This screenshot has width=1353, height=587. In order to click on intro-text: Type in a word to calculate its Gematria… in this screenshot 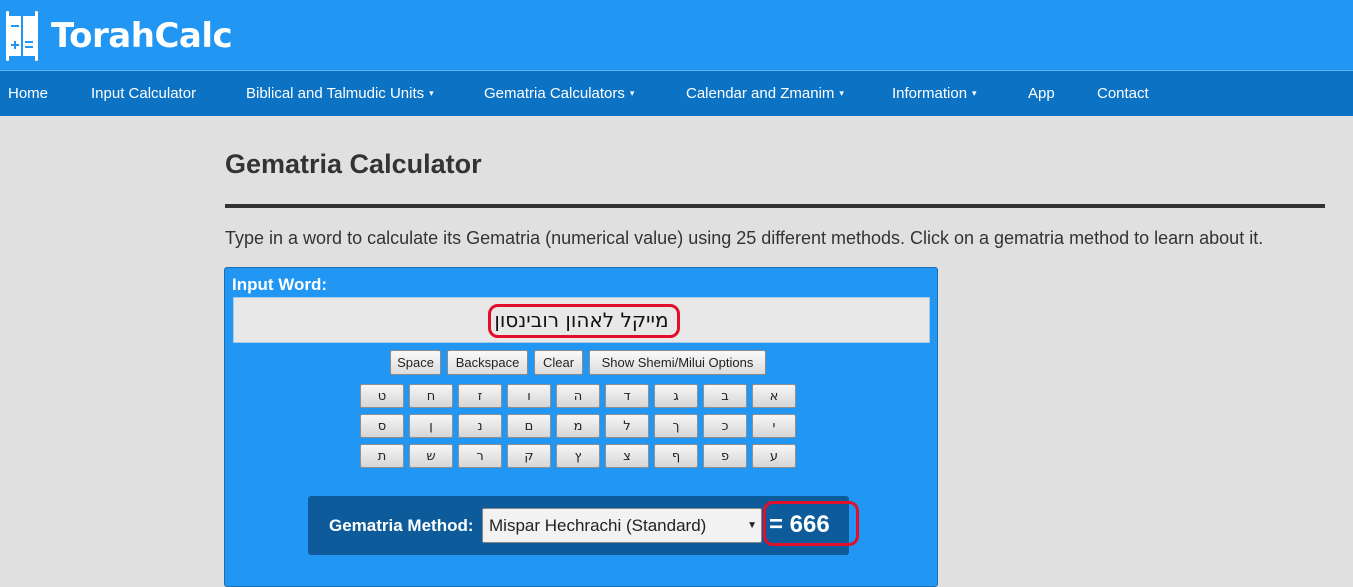, I will do `click(744, 238)`.